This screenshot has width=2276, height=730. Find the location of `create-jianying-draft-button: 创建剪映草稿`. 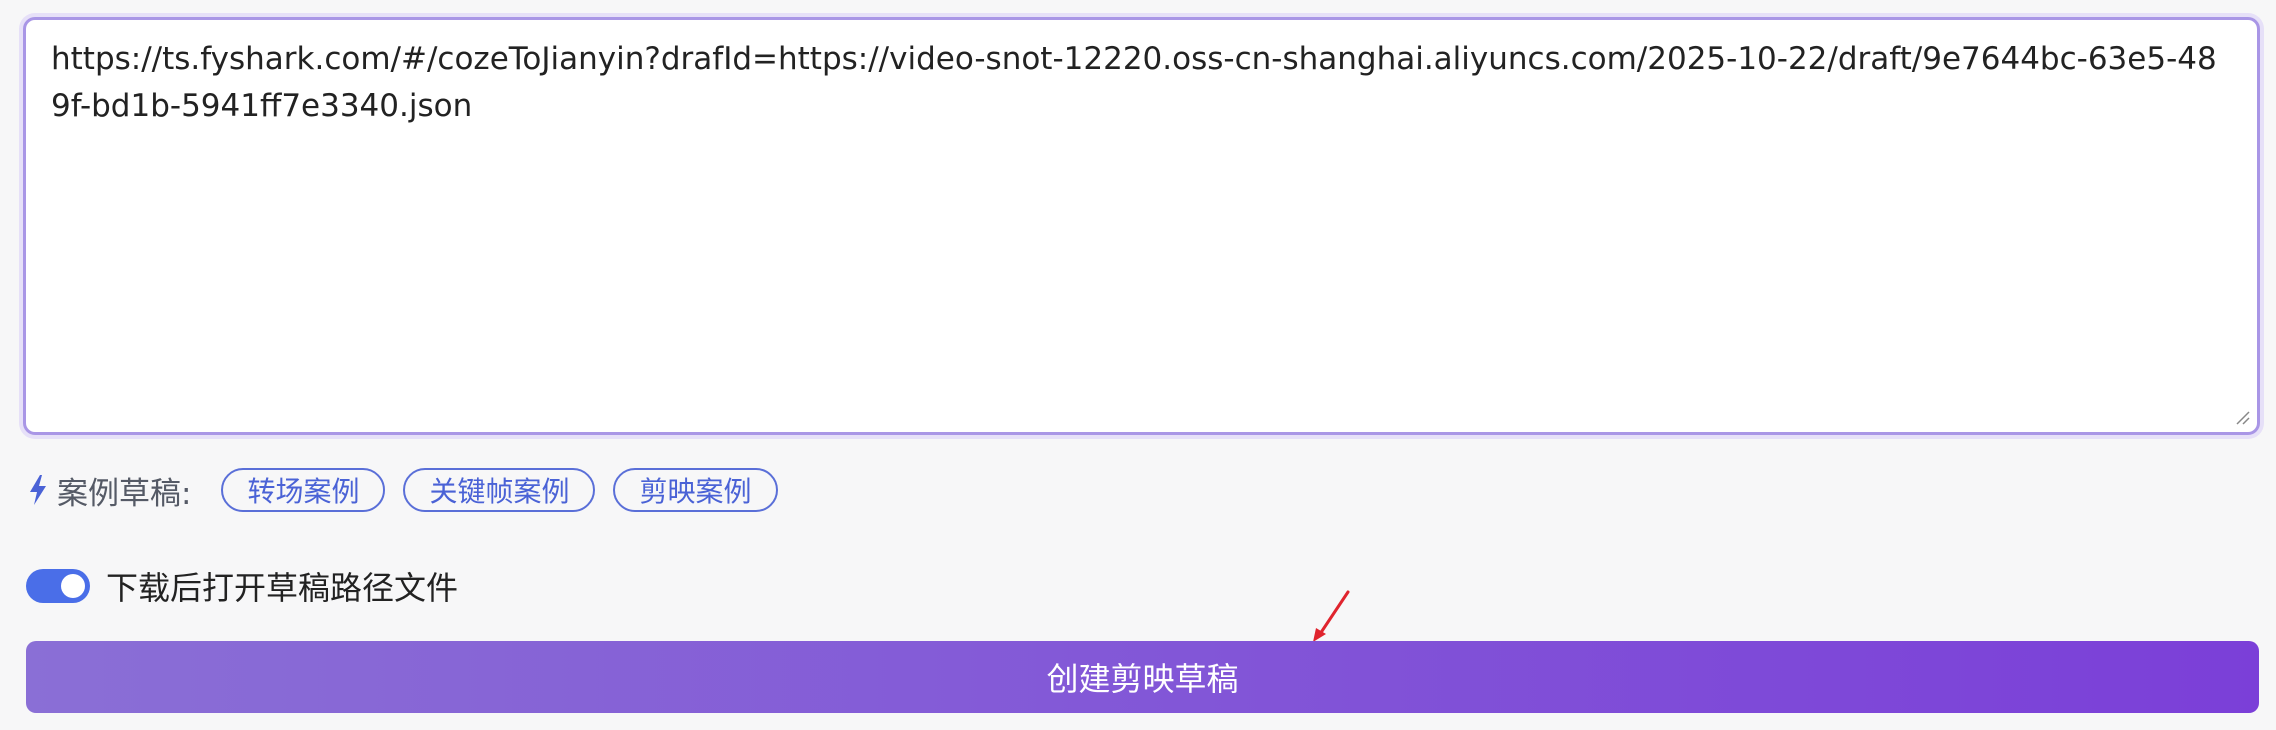

create-jianying-draft-button: 创建剪映草稿 is located at coordinates (1142, 677).